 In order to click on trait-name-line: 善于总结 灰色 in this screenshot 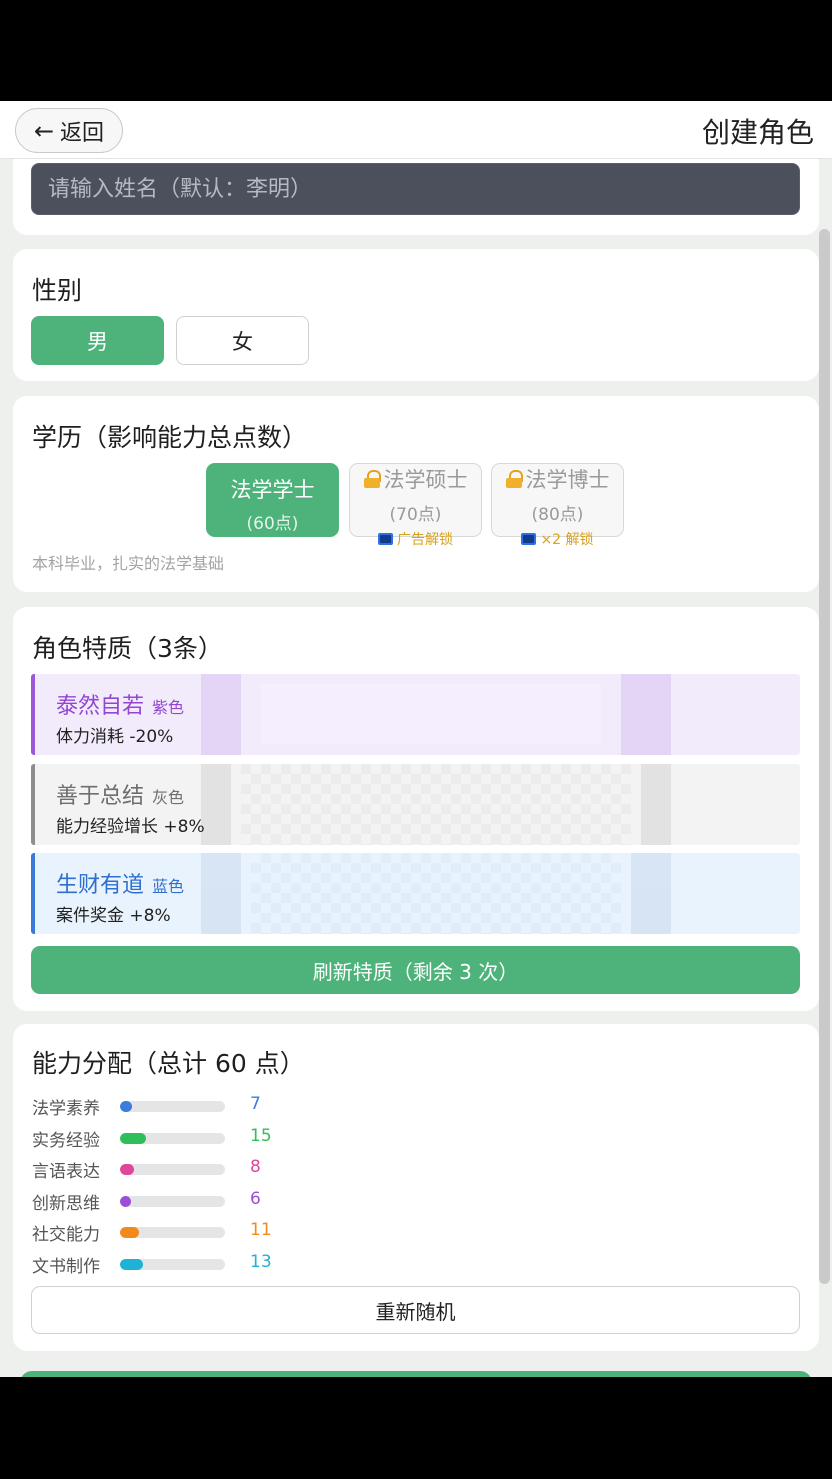, I will do `click(120, 794)`.